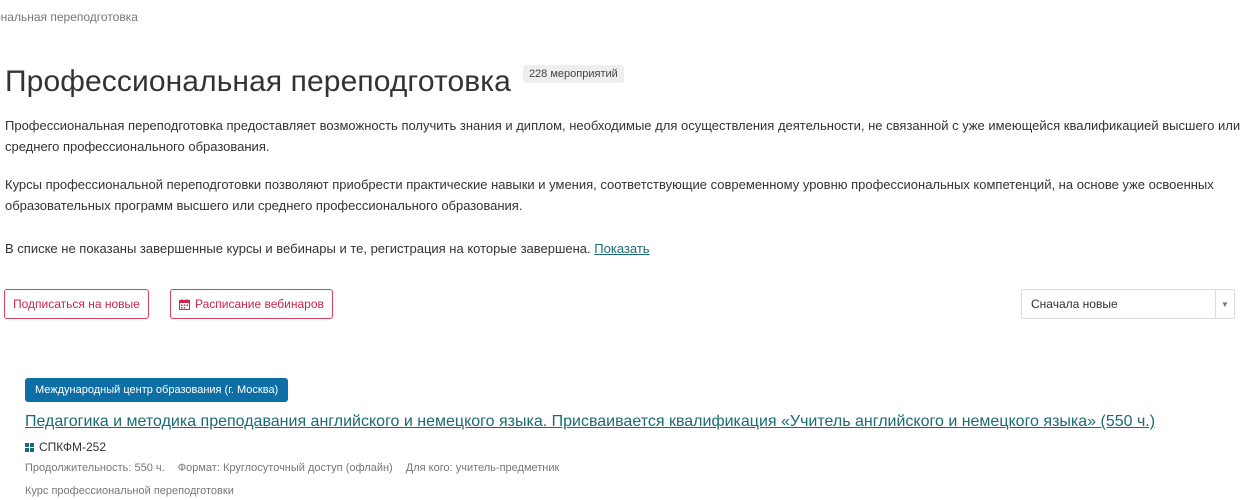  I want to click on page-title: Профессиональная переподготовка, so click(258, 81).